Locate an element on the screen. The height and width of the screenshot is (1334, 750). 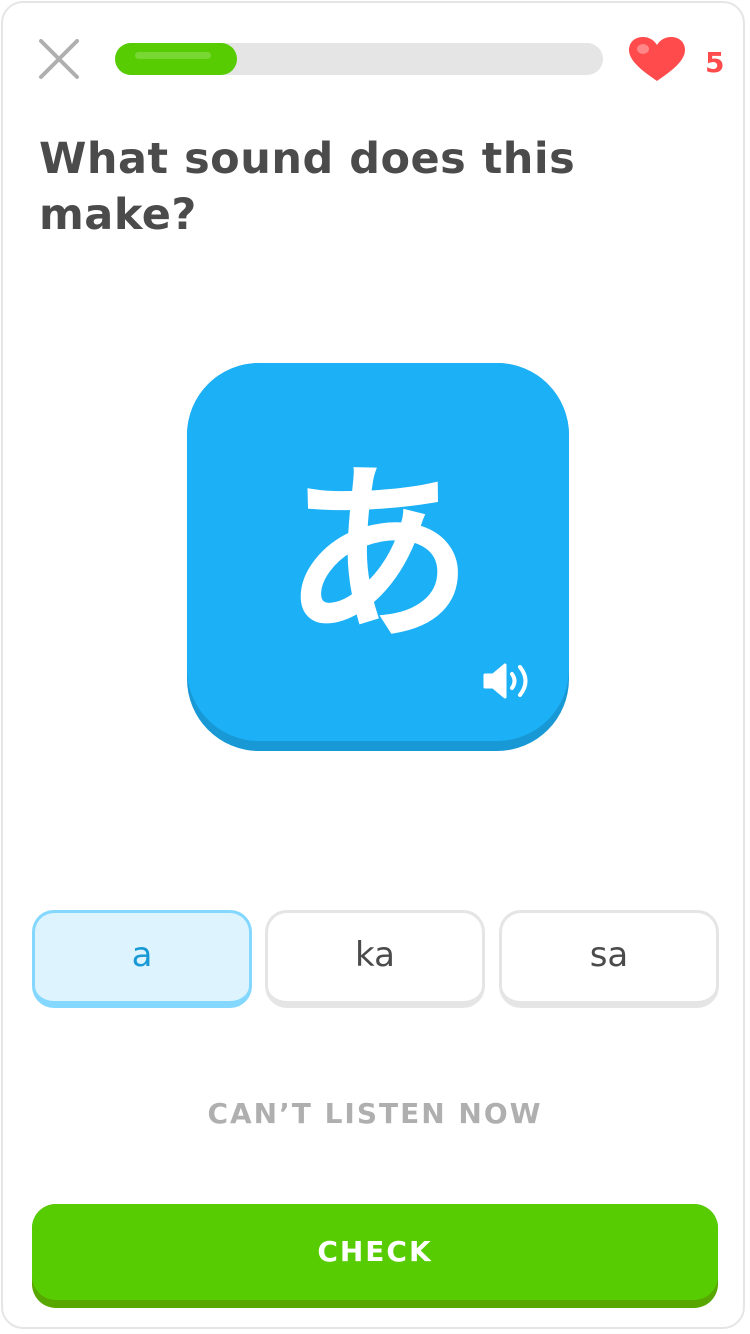
choice-ka: ka is located at coordinates (375, 959).